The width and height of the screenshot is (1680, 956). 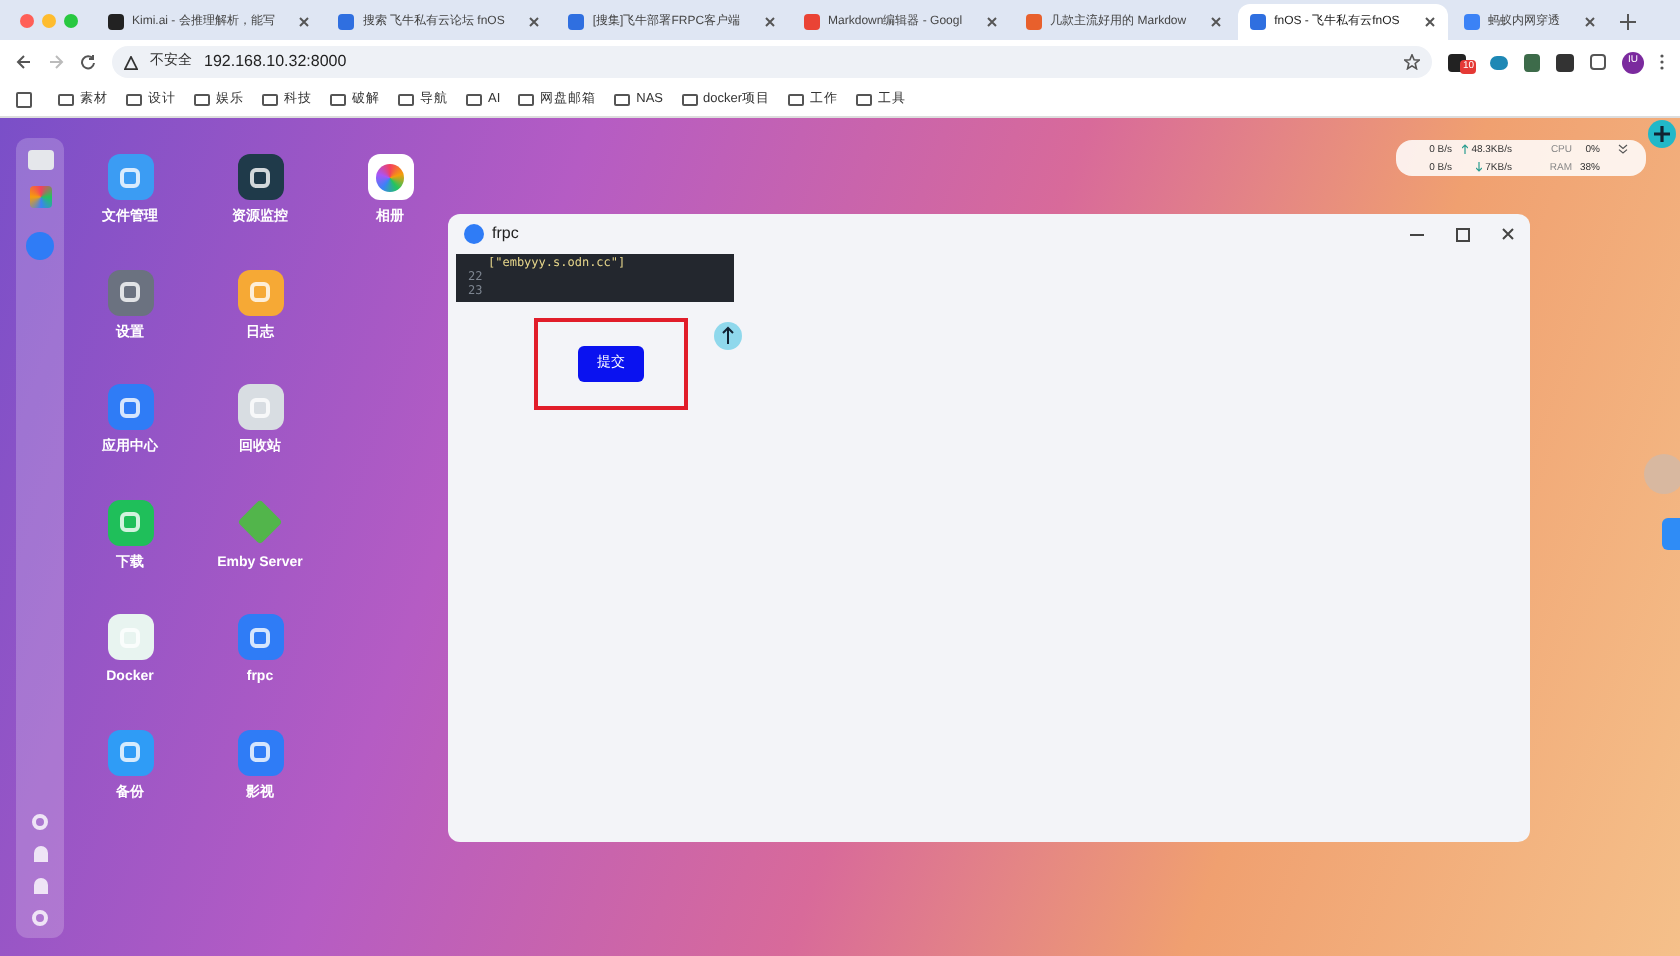 What do you see at coordinates (1412, 62) in the screenshot?
I see `star-icon` at bounding box center [1412, 62].